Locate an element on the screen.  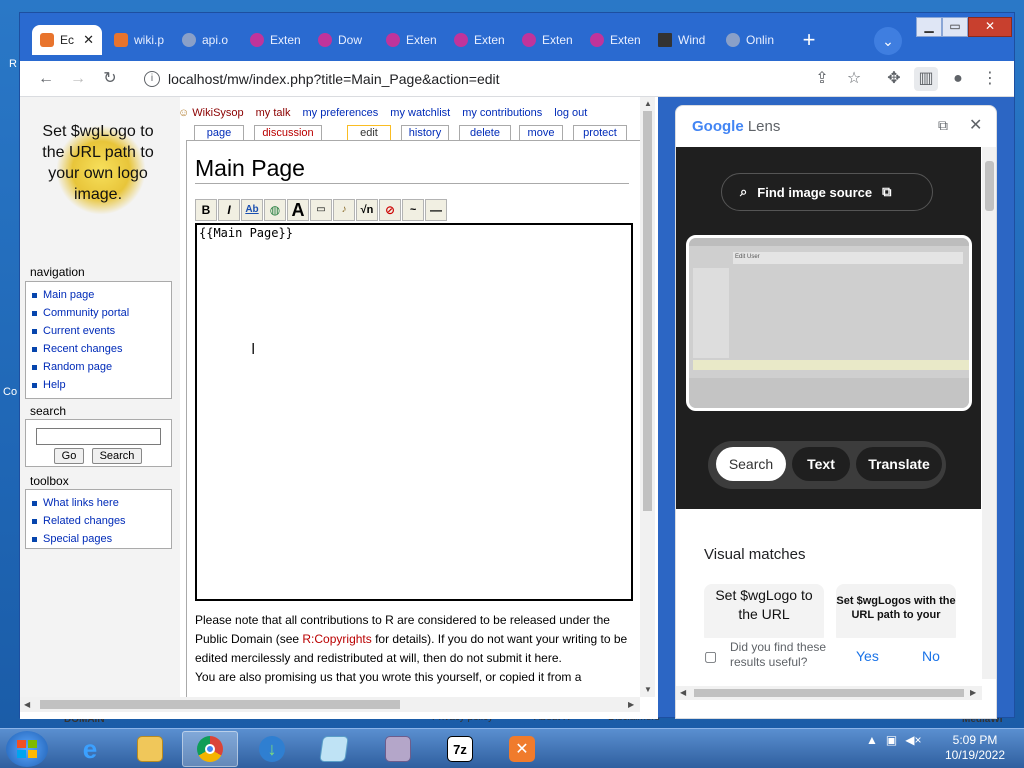
tab: Dow is located at coordinates (344, 40).